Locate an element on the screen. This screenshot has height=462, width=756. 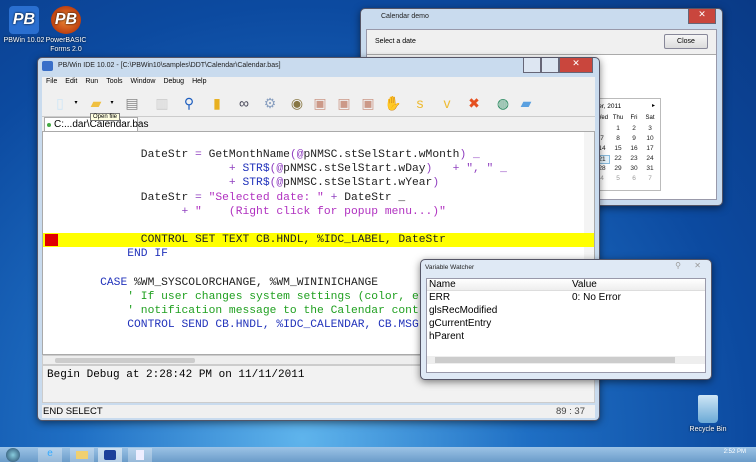
calendar-day: 8 is located at coordinates (618, 138).